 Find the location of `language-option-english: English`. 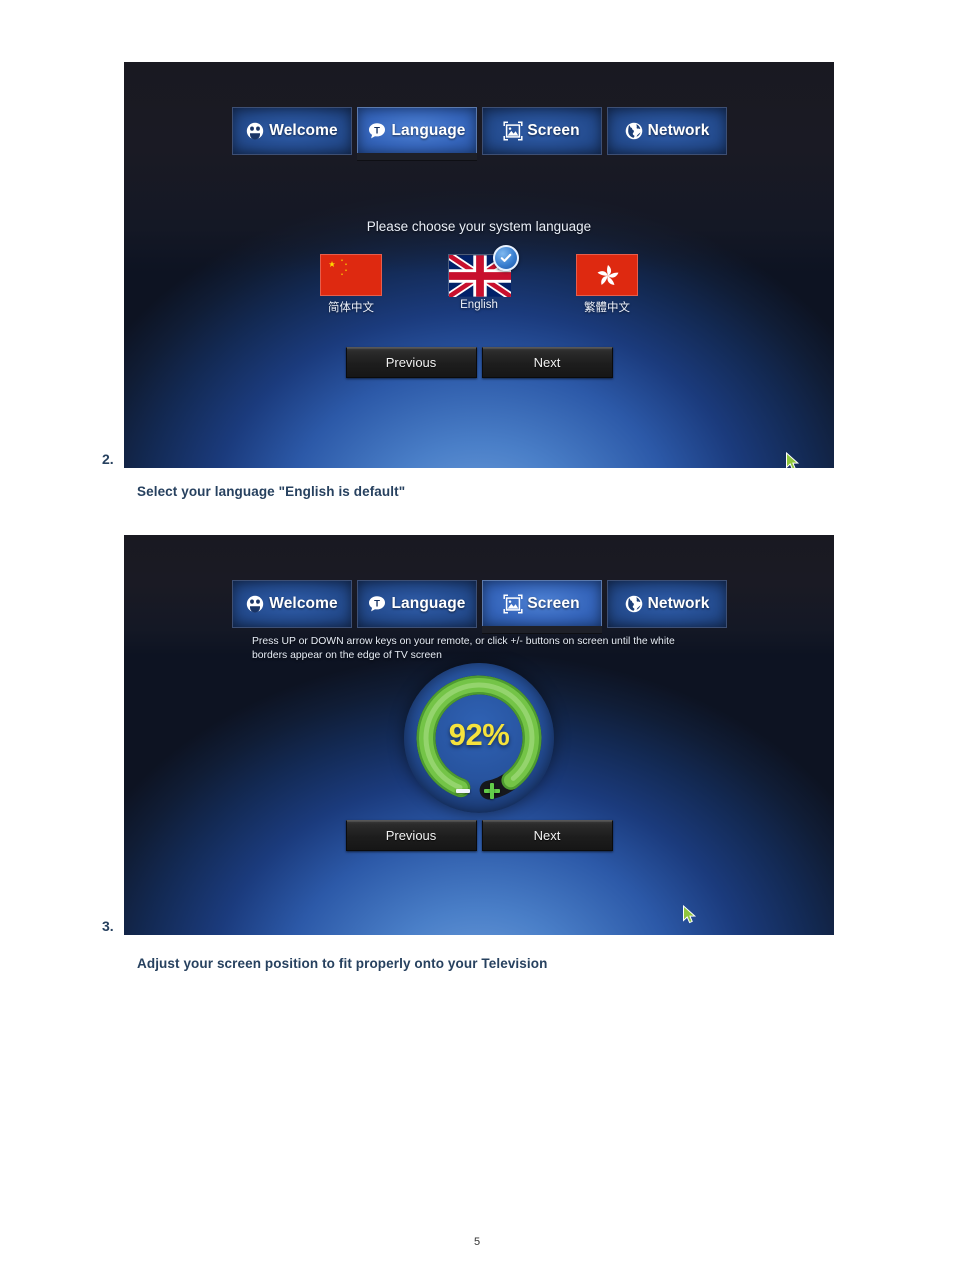

language-option-english: English is located at coordinates (479, 280).